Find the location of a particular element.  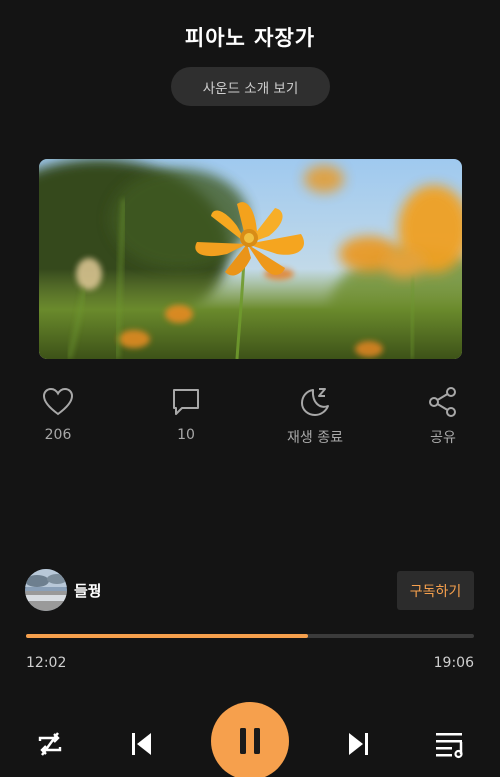

repeat-icon is located at coordinates (50, 744).